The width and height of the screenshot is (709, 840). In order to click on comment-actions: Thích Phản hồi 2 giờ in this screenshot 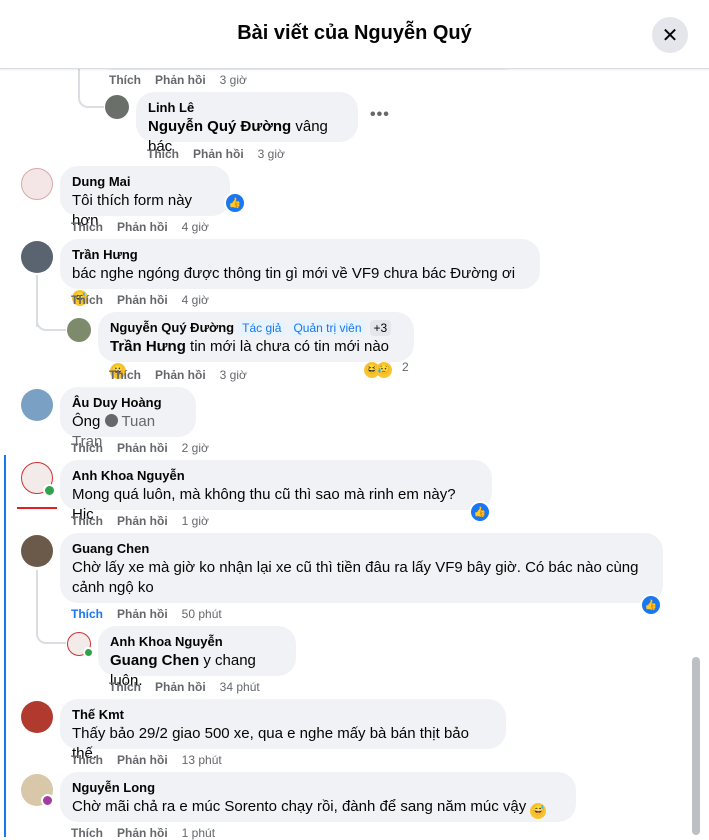, I will do `click(147, 448)`.